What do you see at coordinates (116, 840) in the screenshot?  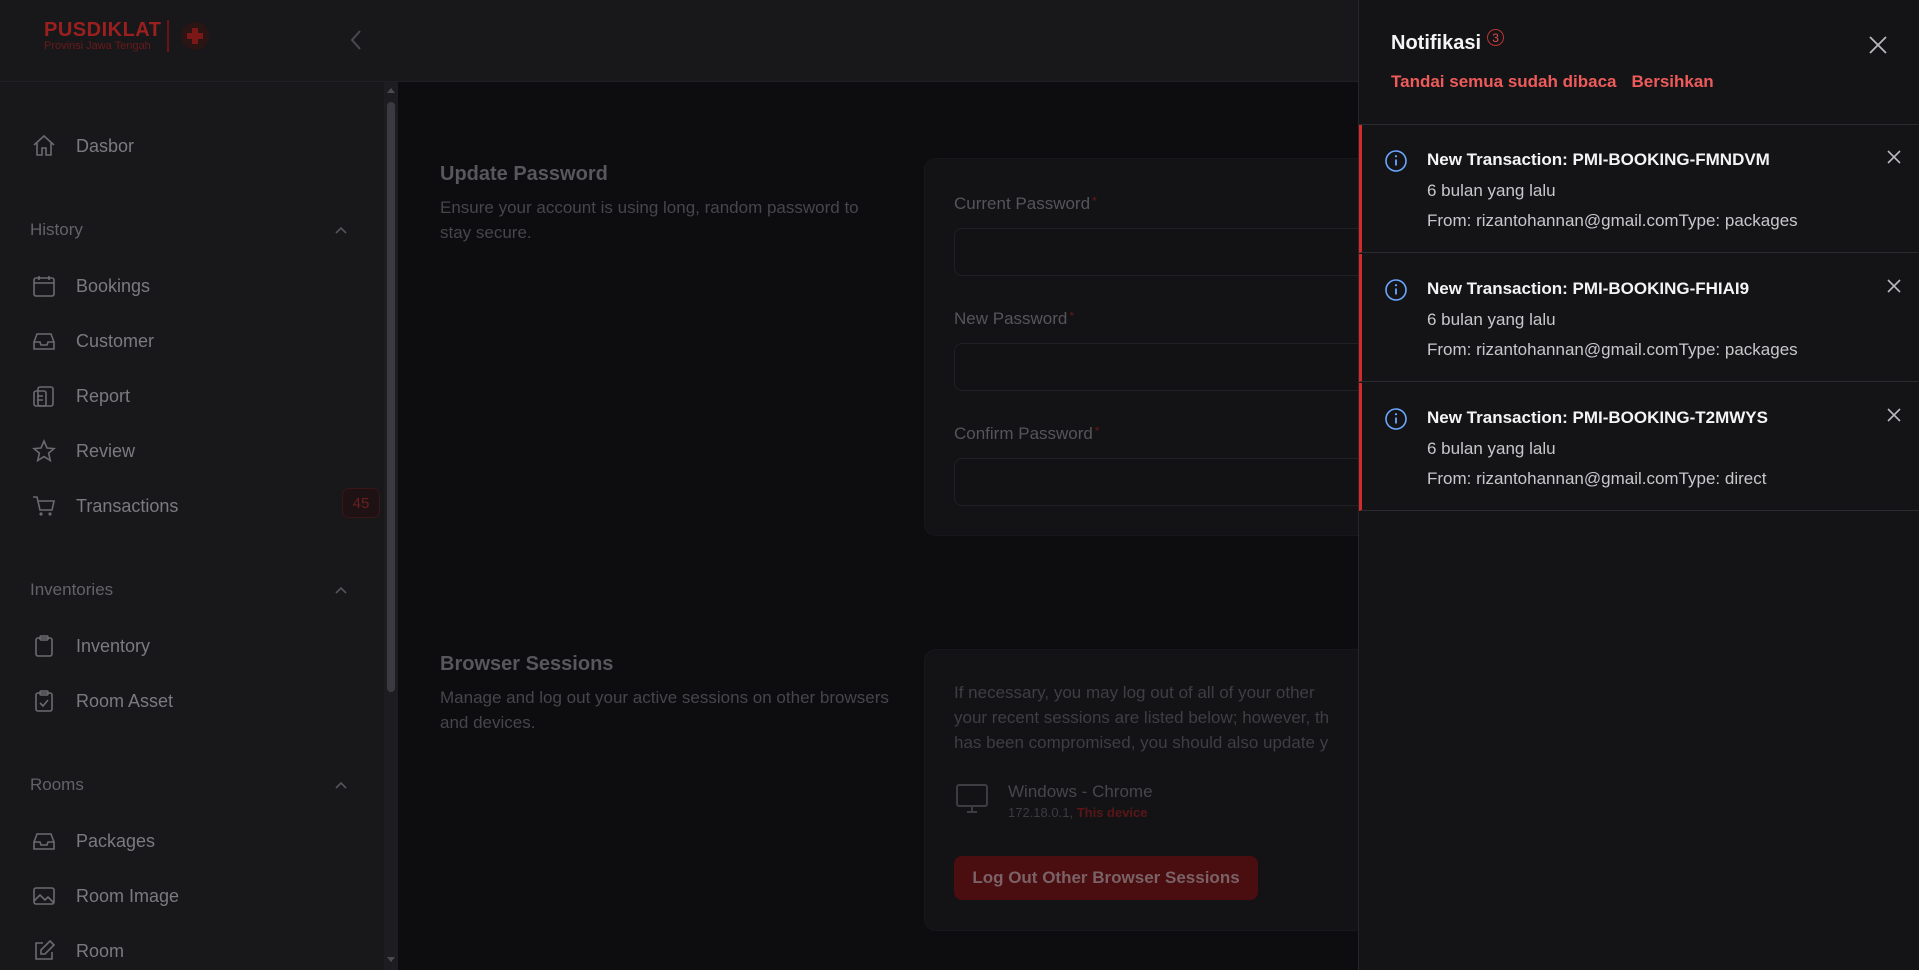 I see `sidebar-item-label: Packages` at bounding box center [116, 840].